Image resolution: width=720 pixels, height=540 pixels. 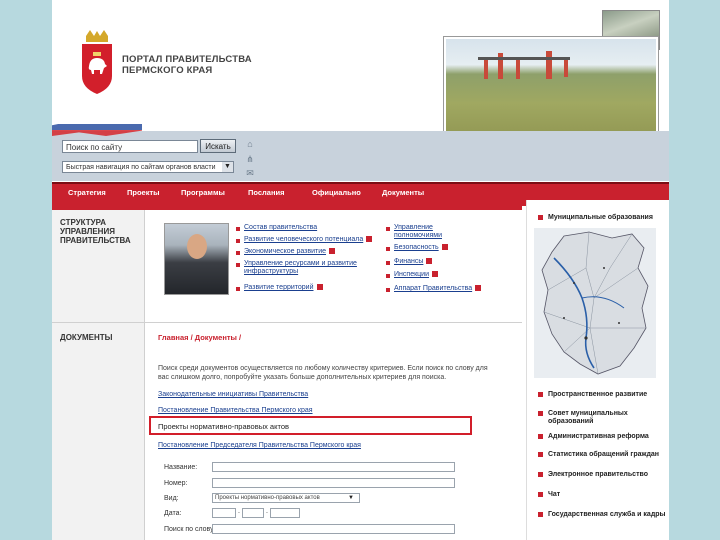 What do you see at coordinates (250, 144) in the screenshot?
I see `home-icon: ⌂` at bounding box center [250, 144].